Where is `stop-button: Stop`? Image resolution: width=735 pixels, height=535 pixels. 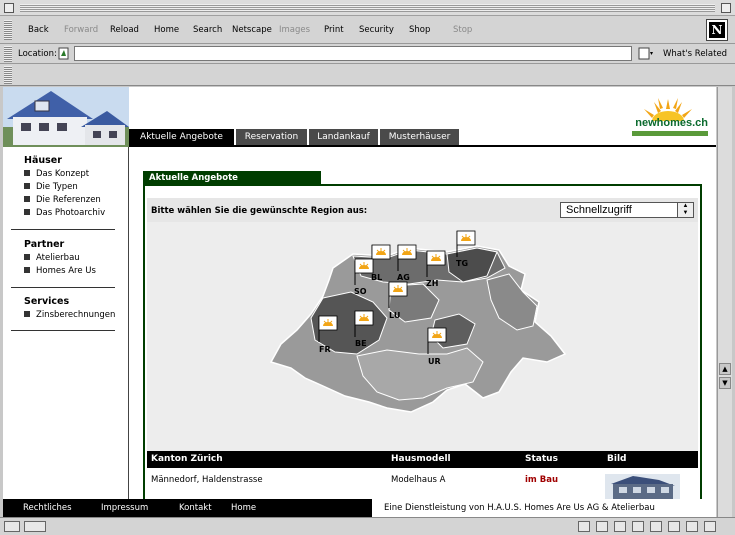 stop-button: Stop is located at coordinates (462, 30).